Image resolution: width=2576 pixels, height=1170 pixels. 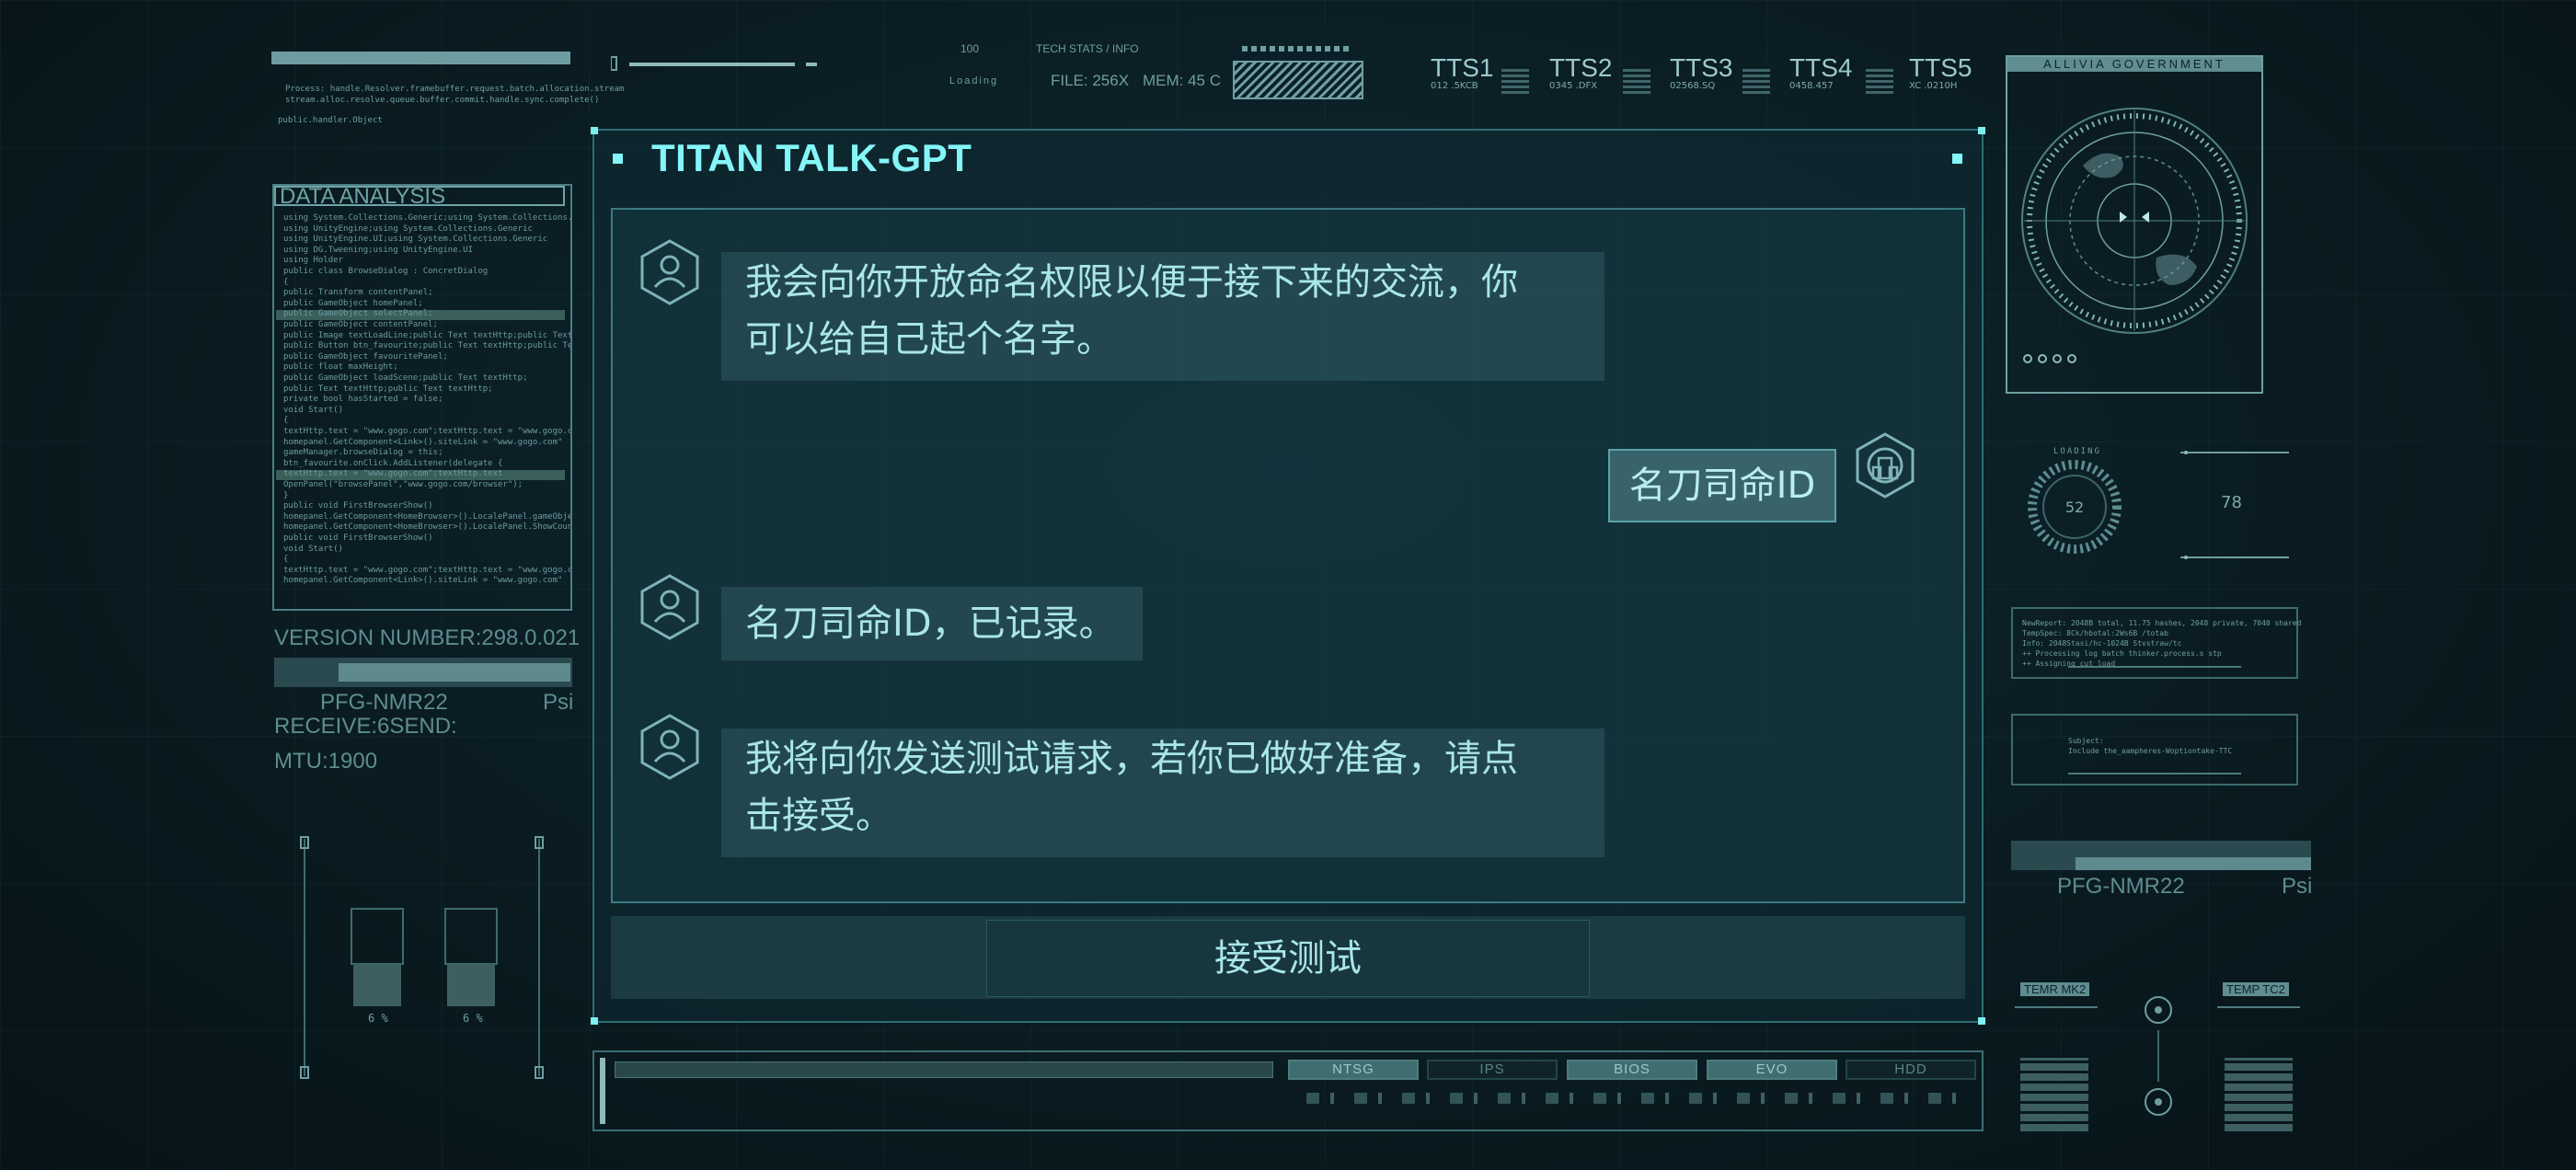 What do you see at coordinates (473, 1018) in the screenshot?
I see `slider-b-percent: 6 %` at bounding box center [473, 1018].